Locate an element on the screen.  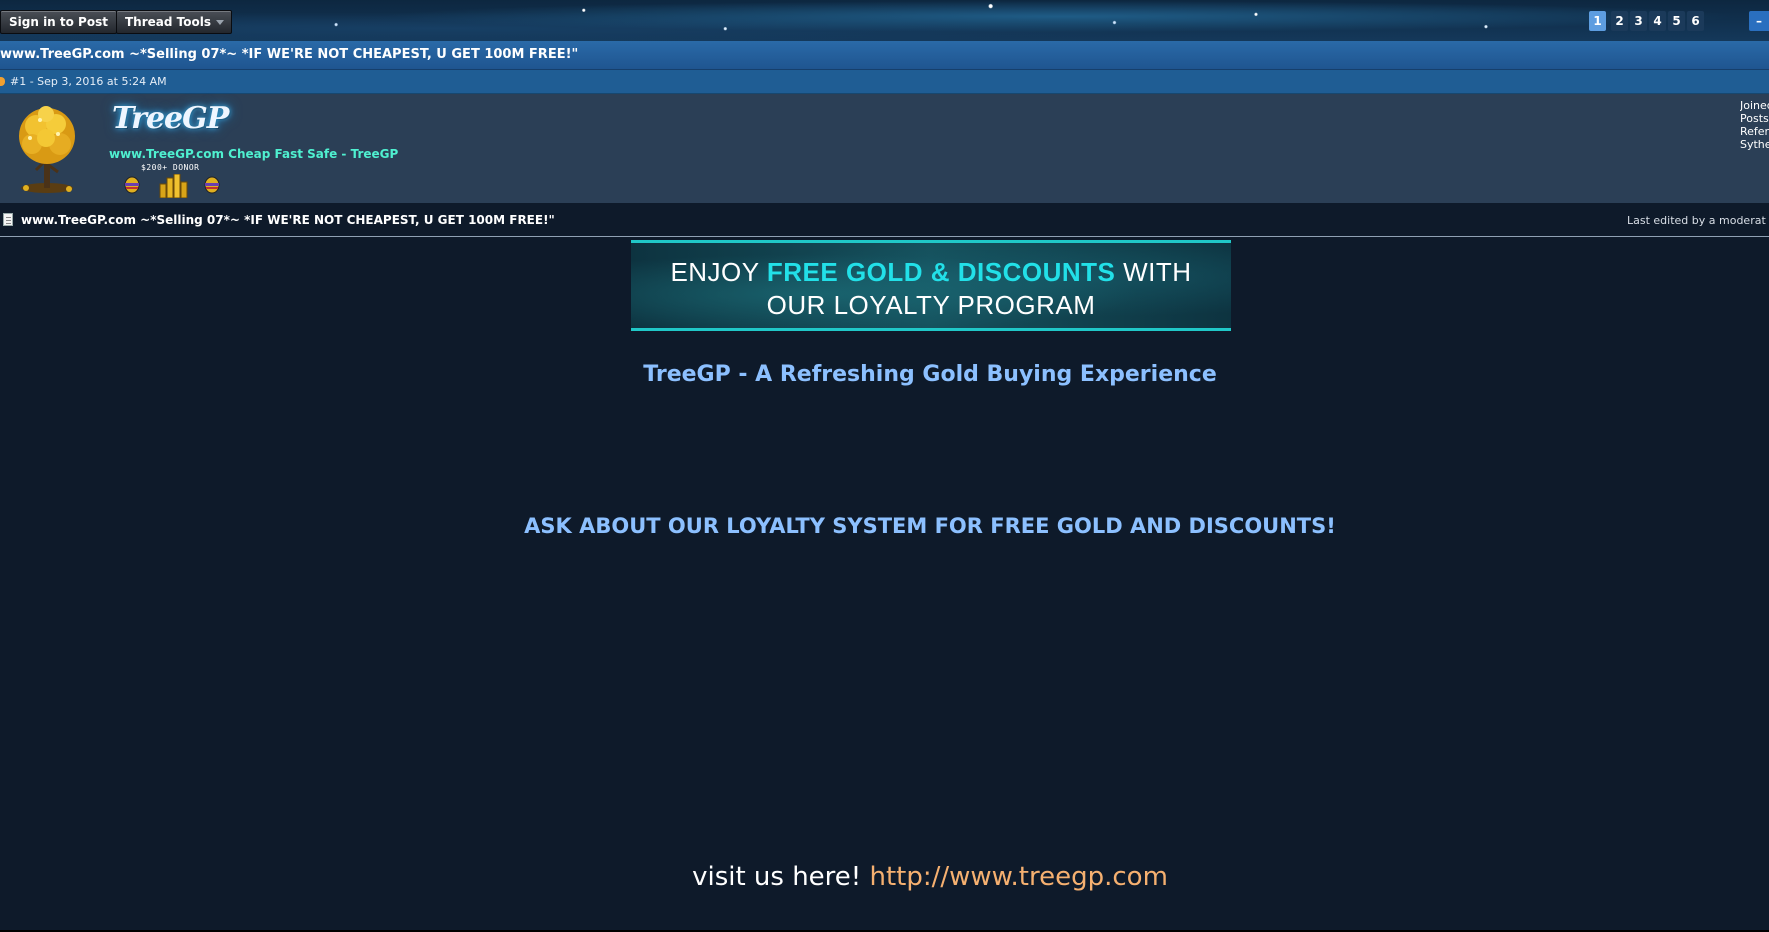
page-link-6: 6 is located at coordinates (1695, 21).